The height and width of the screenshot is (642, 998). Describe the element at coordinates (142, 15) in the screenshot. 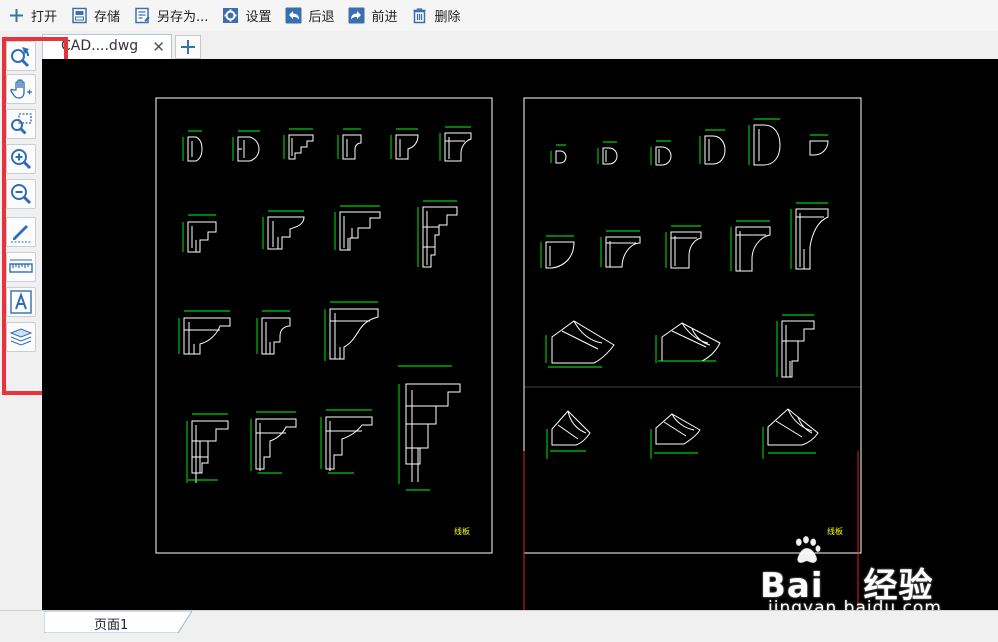

I see `save-as-document-icon` at that location.